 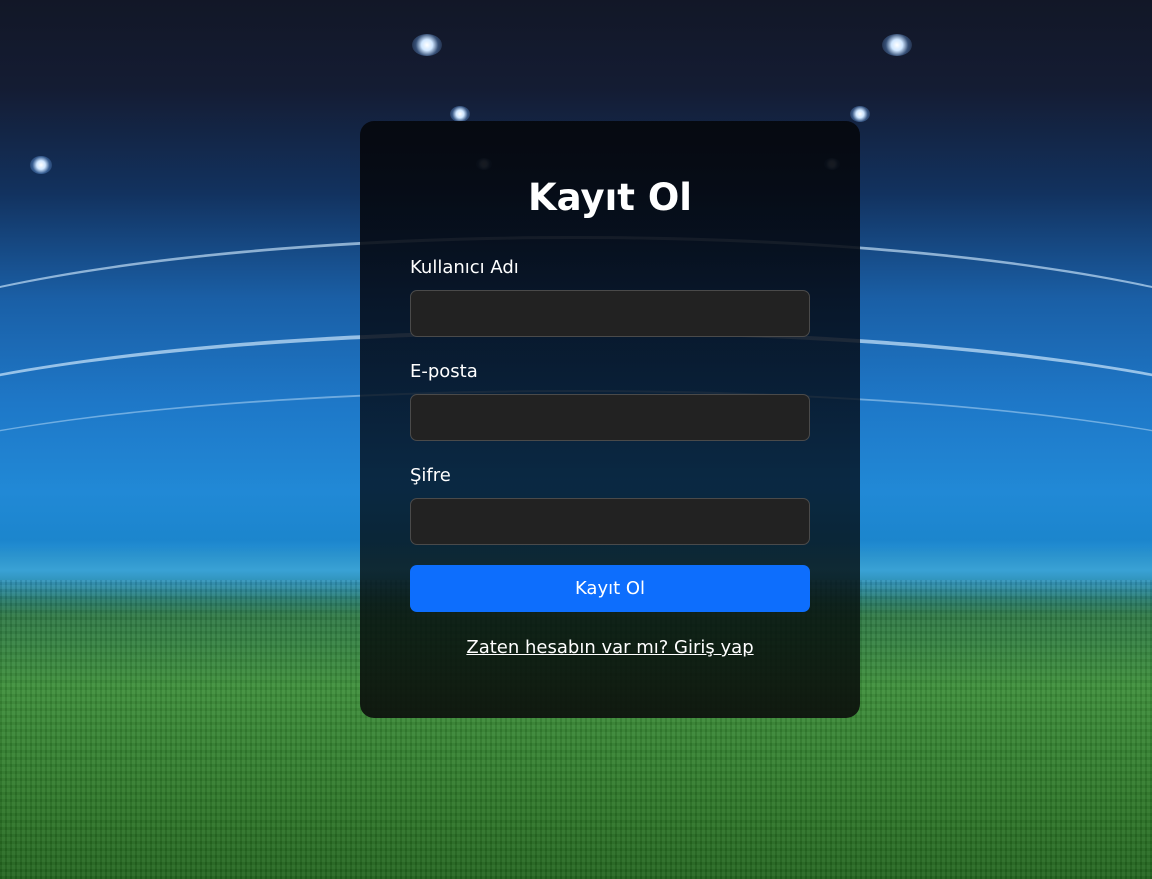 I want to click on email-input, so click(x=610, y=417).